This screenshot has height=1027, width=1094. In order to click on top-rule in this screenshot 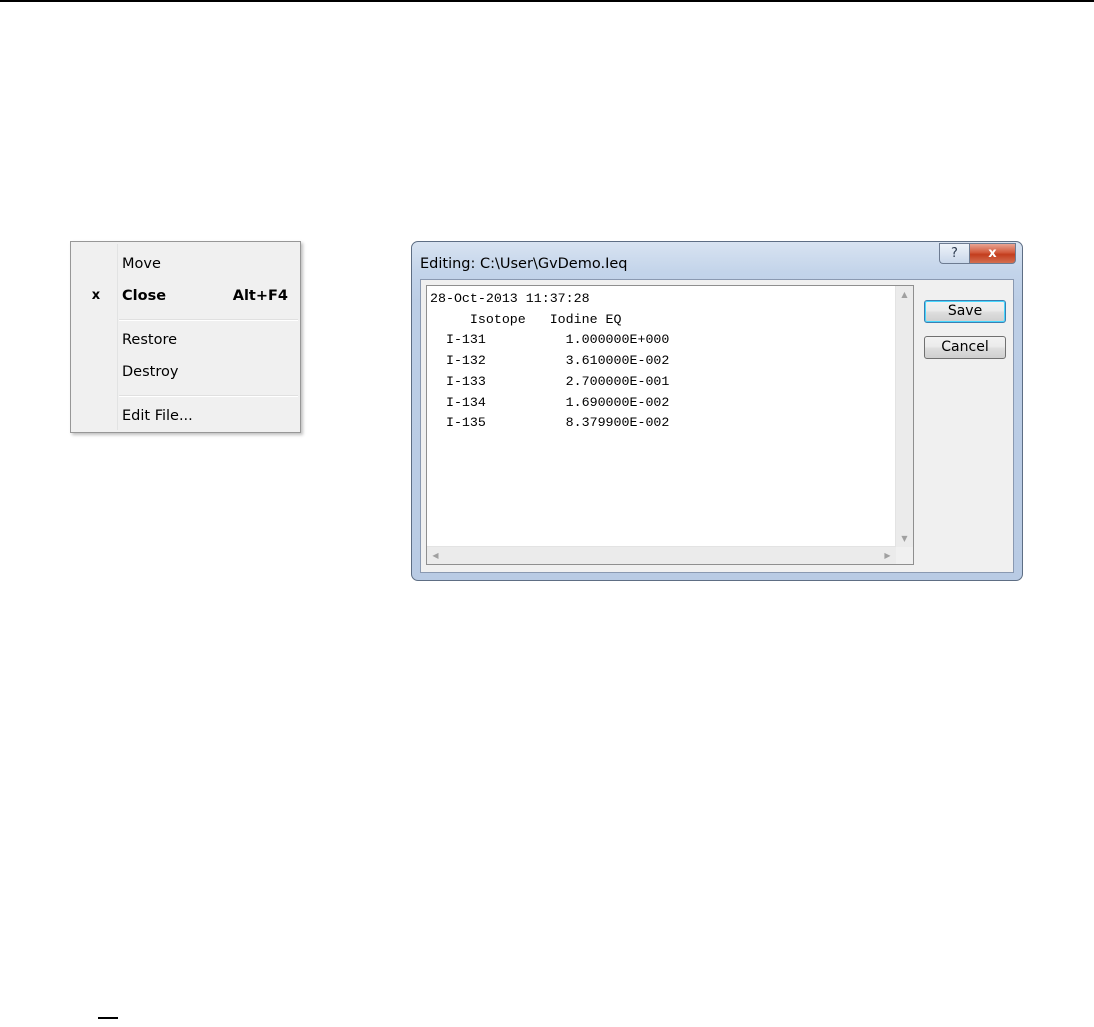, I will do `click(547, 1)`.